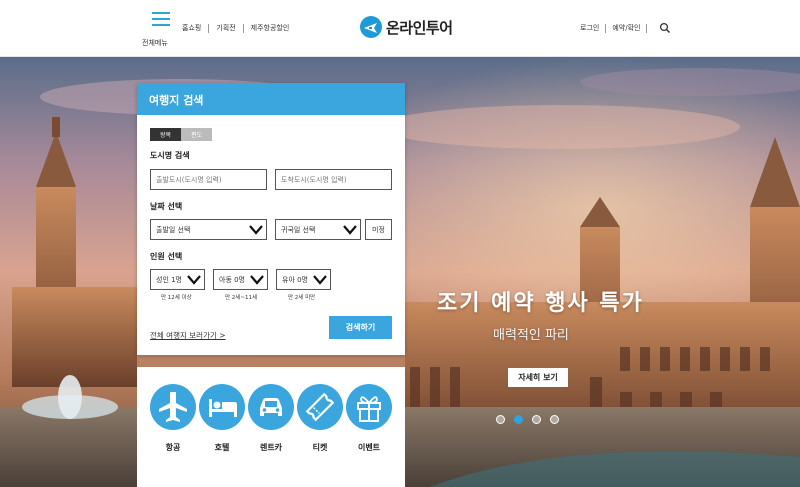 The image size is (800, 487). I want to click on arrival-city-input, so click(333, 179).